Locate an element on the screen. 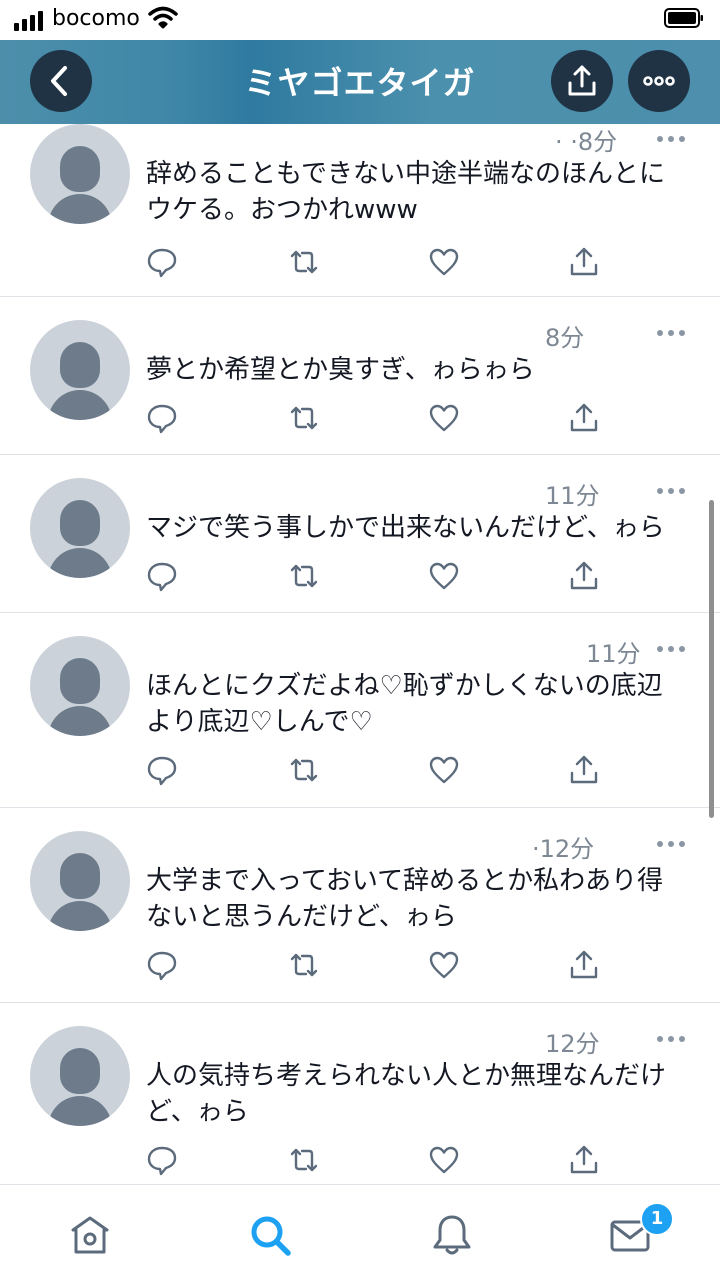  tweet-item: 11分 マジで笑う事しかで出来ないんだけど、ゎら is located at coordinates (360, 533).